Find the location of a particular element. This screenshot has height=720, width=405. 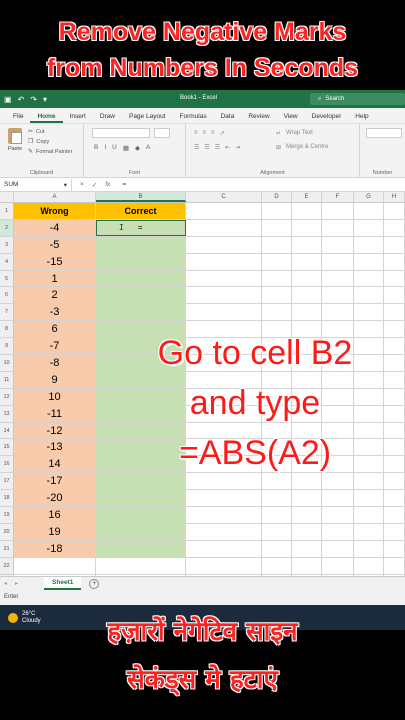

cell-a is located at coordinates (55, 565).